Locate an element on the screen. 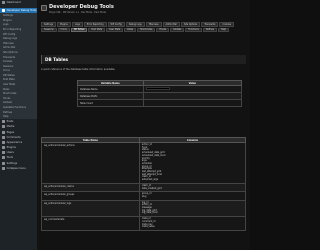 The height and width of the screenshot is (250, 320). tab-plugins: Plugins is located at coordinates (63, 24).